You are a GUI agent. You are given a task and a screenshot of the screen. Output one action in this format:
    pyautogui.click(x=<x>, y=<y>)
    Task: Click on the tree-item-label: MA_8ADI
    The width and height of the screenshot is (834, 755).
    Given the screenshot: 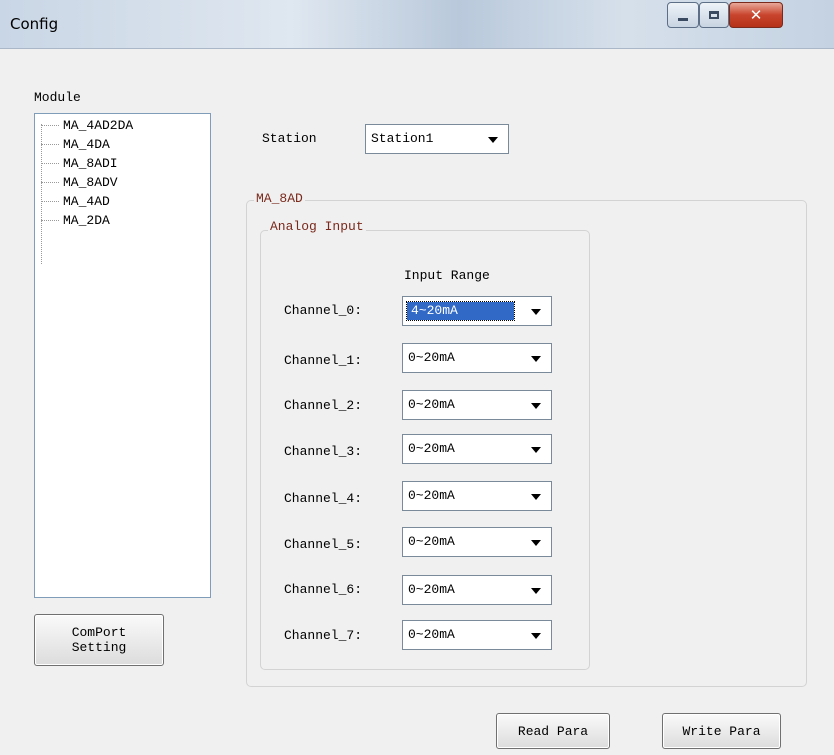 What is the action you would take?
    pyautogui.click(x=90, y=163)
    